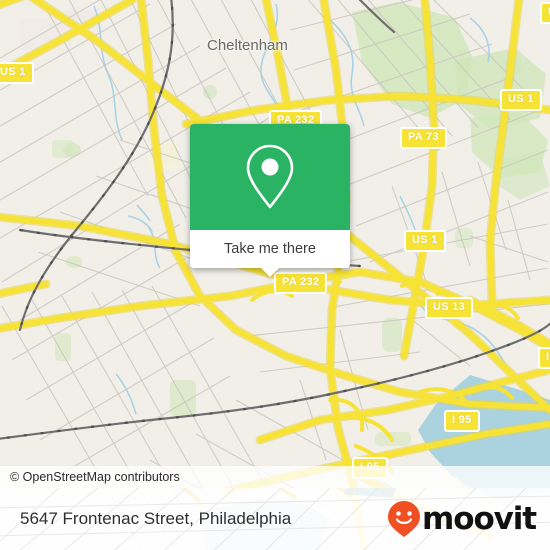  What do you see at coordinates (462, 421) in the screenshot?
I see `shield-i-95-east: I 95` at bounding box center [462, 421].